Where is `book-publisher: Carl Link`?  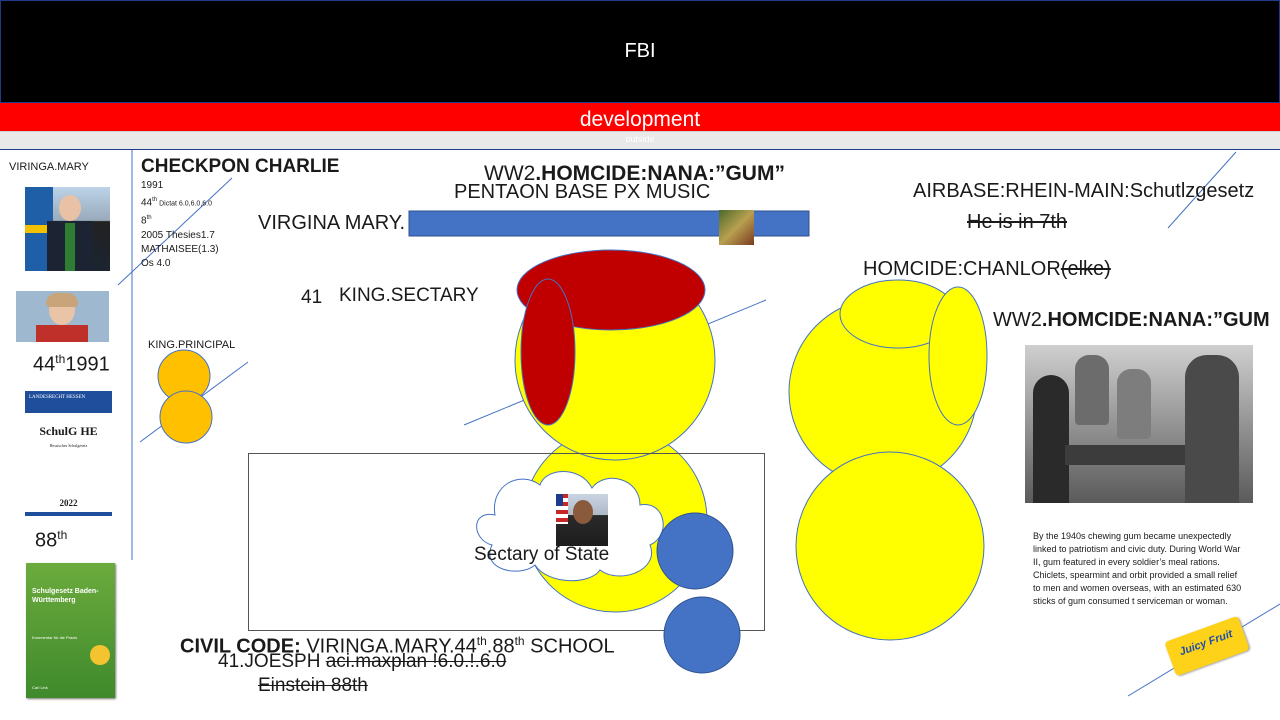 book-publisher: Carl Link is located at coordinates (40, 687).